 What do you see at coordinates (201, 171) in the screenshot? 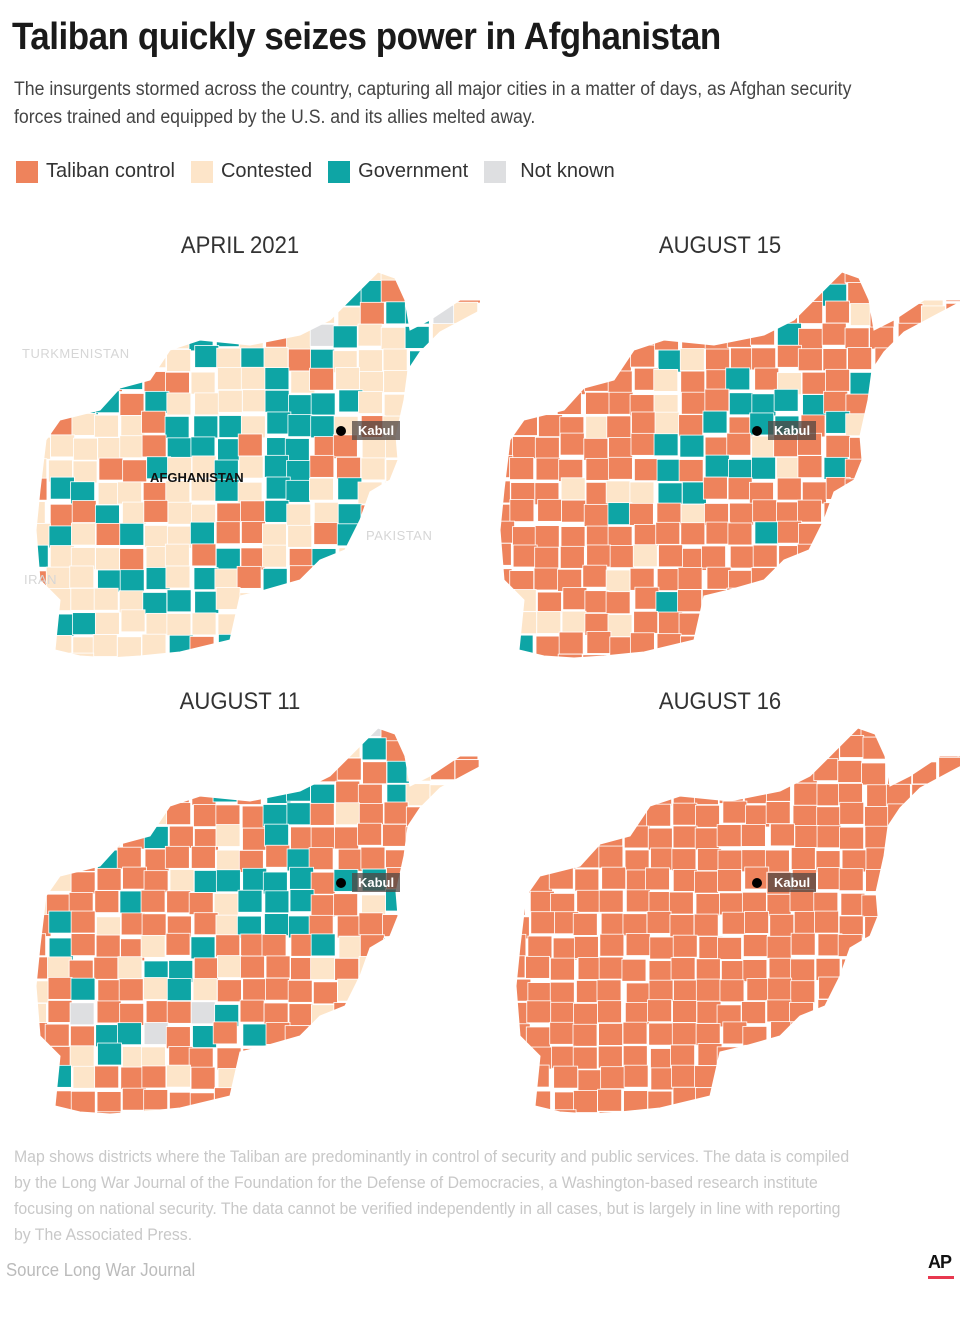
I see `legend-swatch` at bounding box center [201, 171].